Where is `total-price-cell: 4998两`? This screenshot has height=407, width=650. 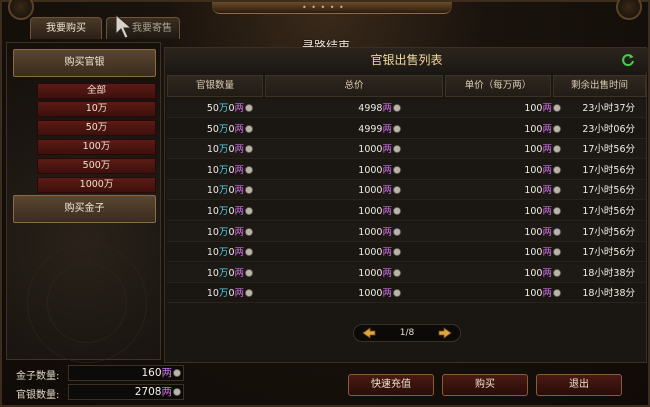
total-price-cell: 4998两 is located at coordinates (328, 108).